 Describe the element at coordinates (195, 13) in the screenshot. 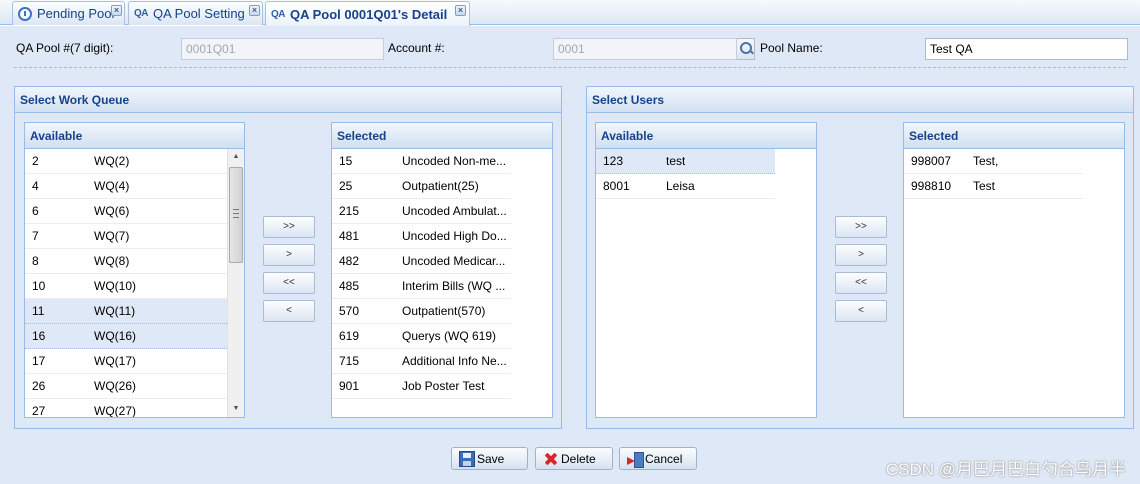

I see `tab-qa-pool-setting: QA QA Pool Setting ×` at that location.